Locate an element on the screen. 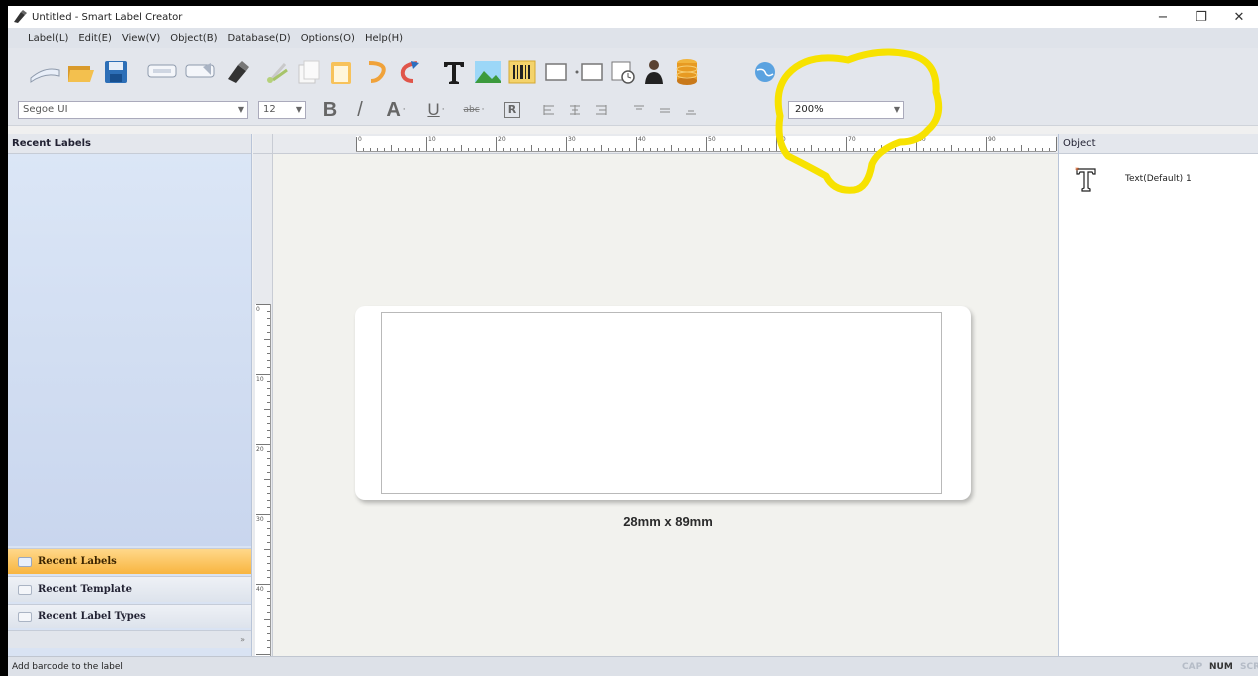  app-icon is located at coordinates (20, 17).